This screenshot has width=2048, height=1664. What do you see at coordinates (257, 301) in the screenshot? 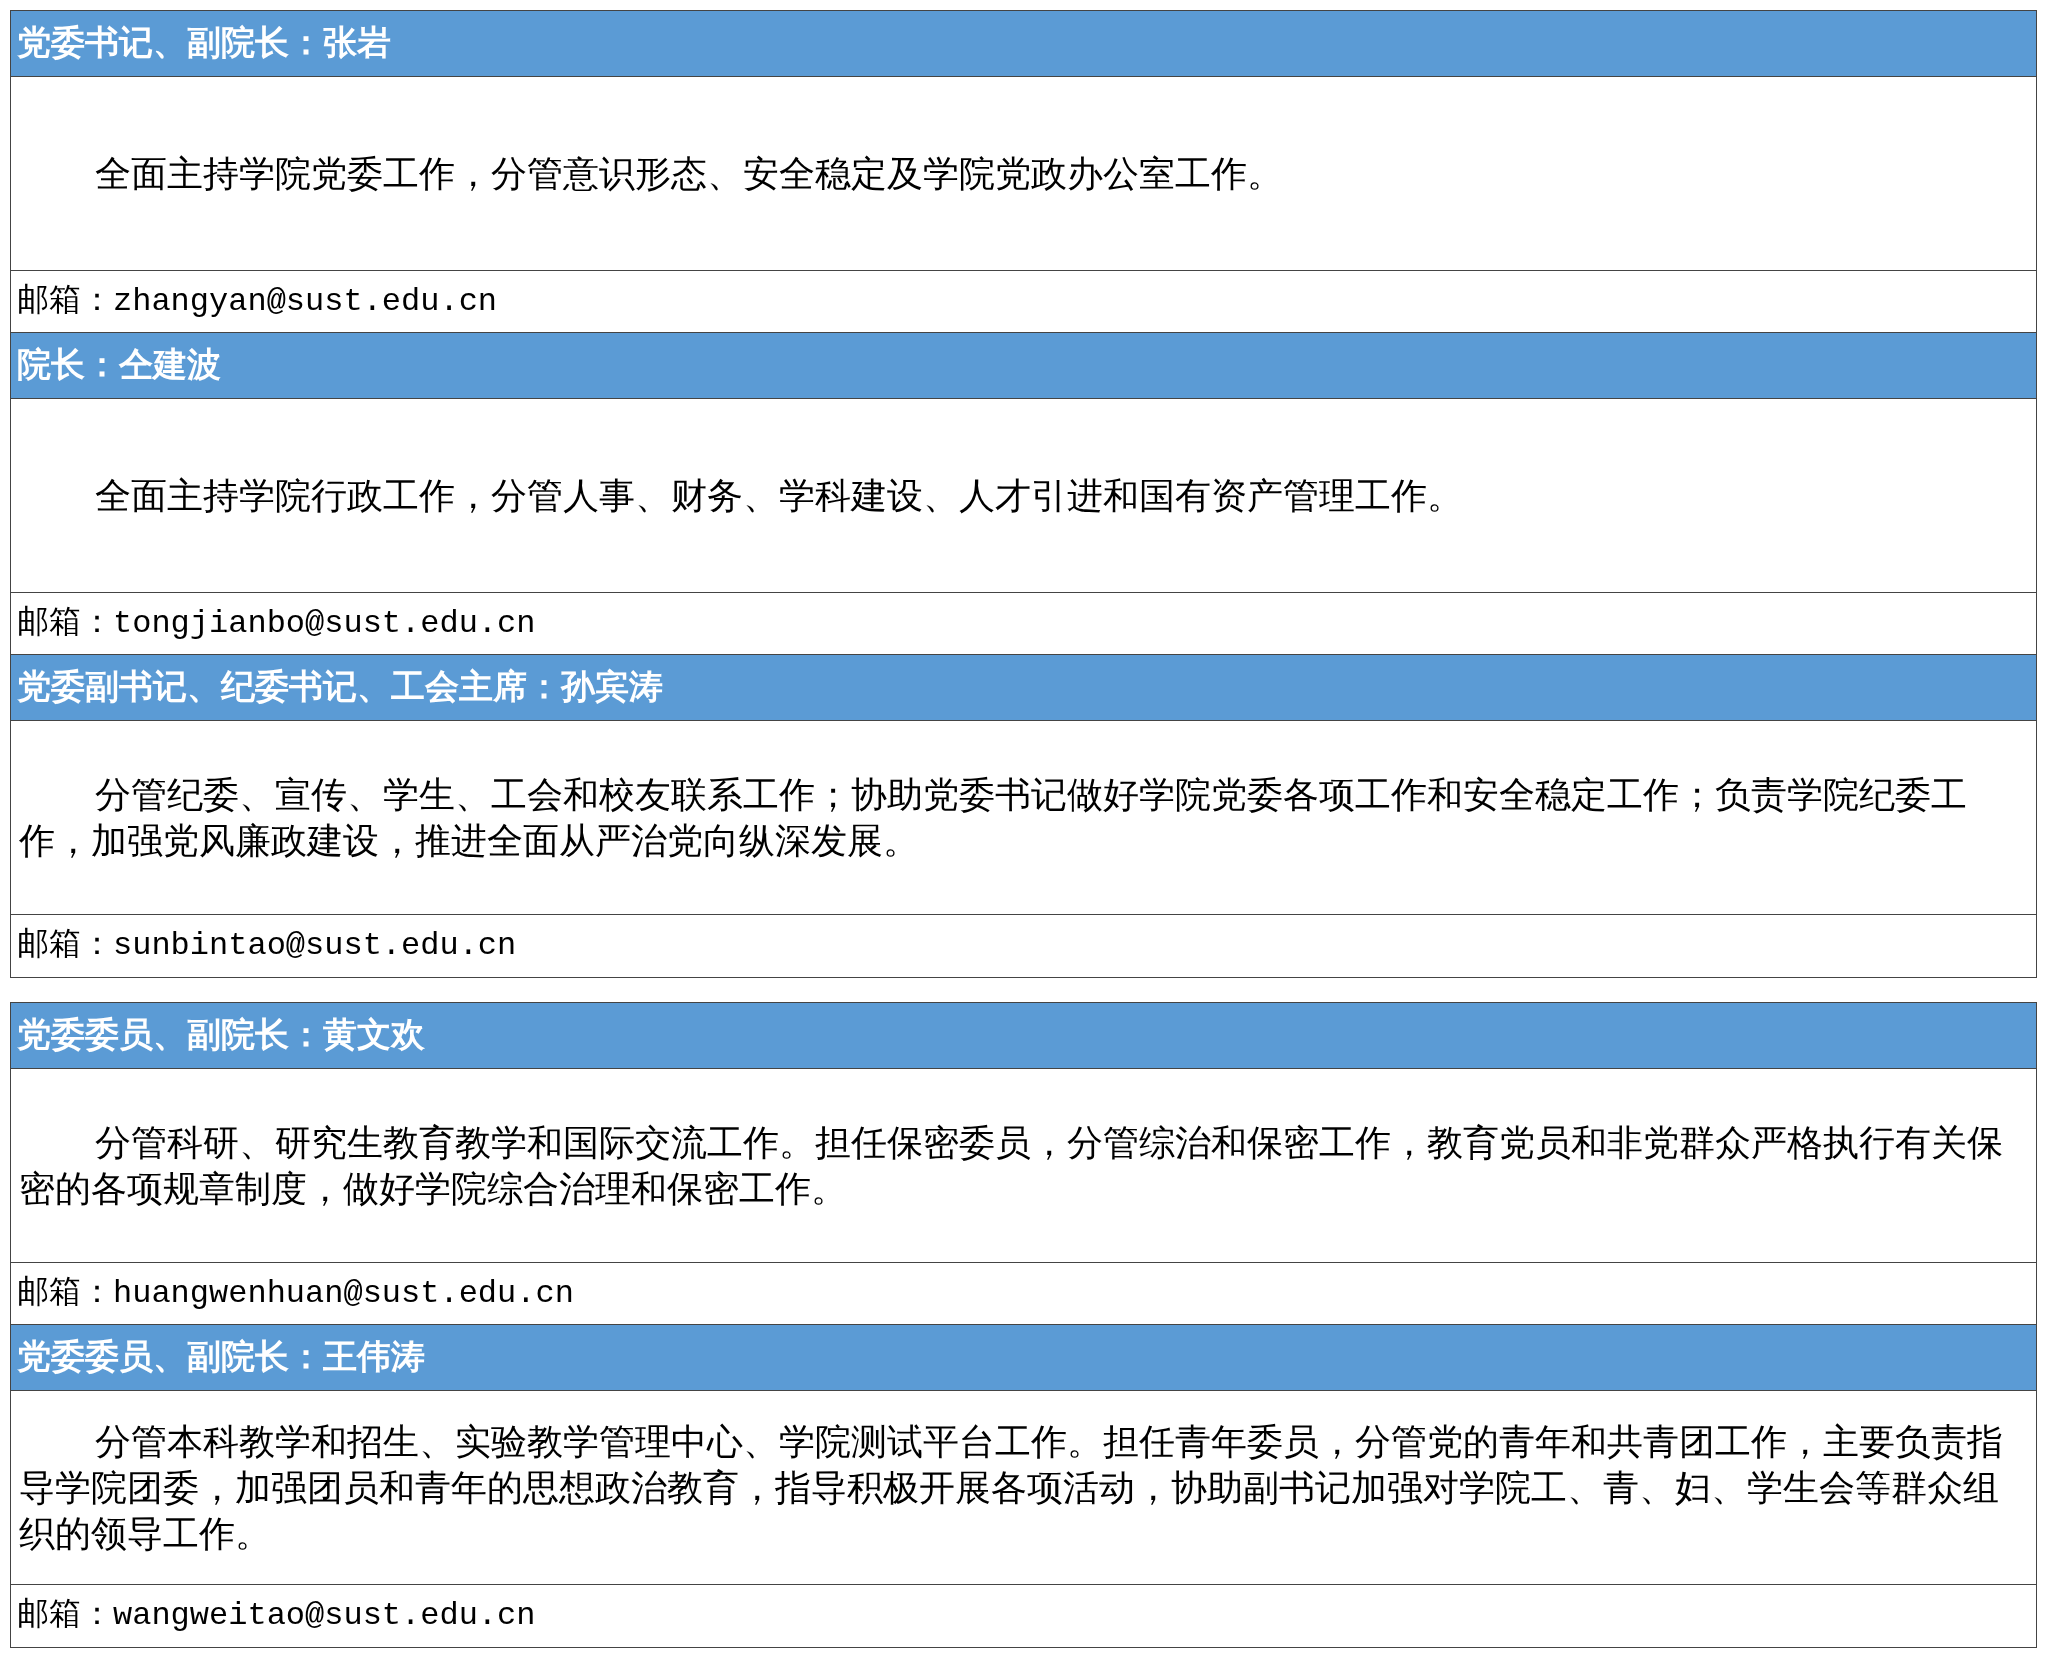
I see `email-address: 邮箱：zhangyan@sust.edu.cn` at bounding box center [257, 301].